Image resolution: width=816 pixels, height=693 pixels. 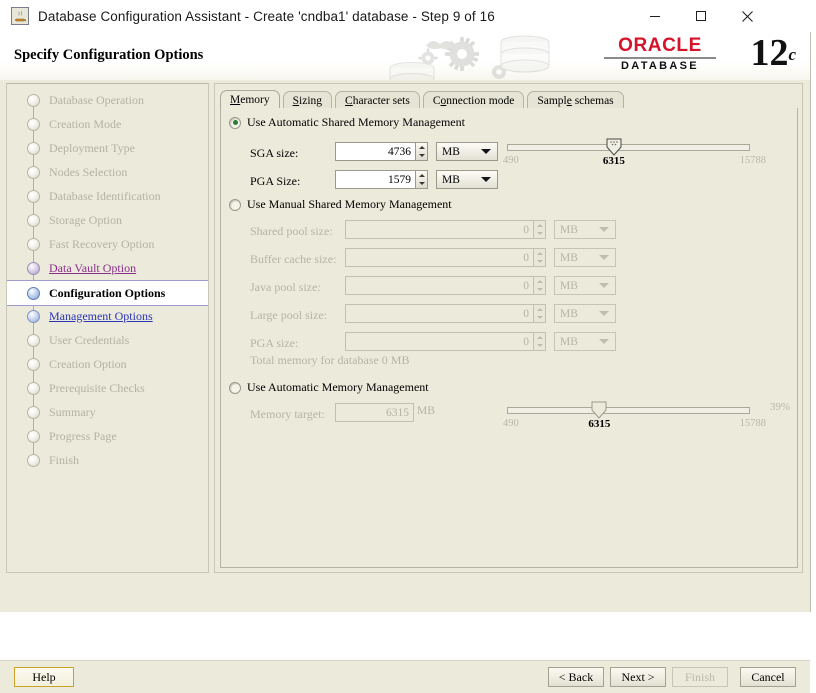 What do you see at coordinates (107, 316) in the screenshot?
I see `sidebar-step-management-options: Management Options` at bounding box center [107, 316].